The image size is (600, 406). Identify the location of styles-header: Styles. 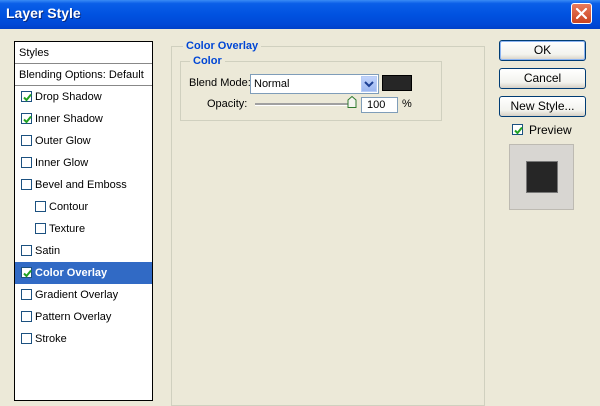
(83, 53).